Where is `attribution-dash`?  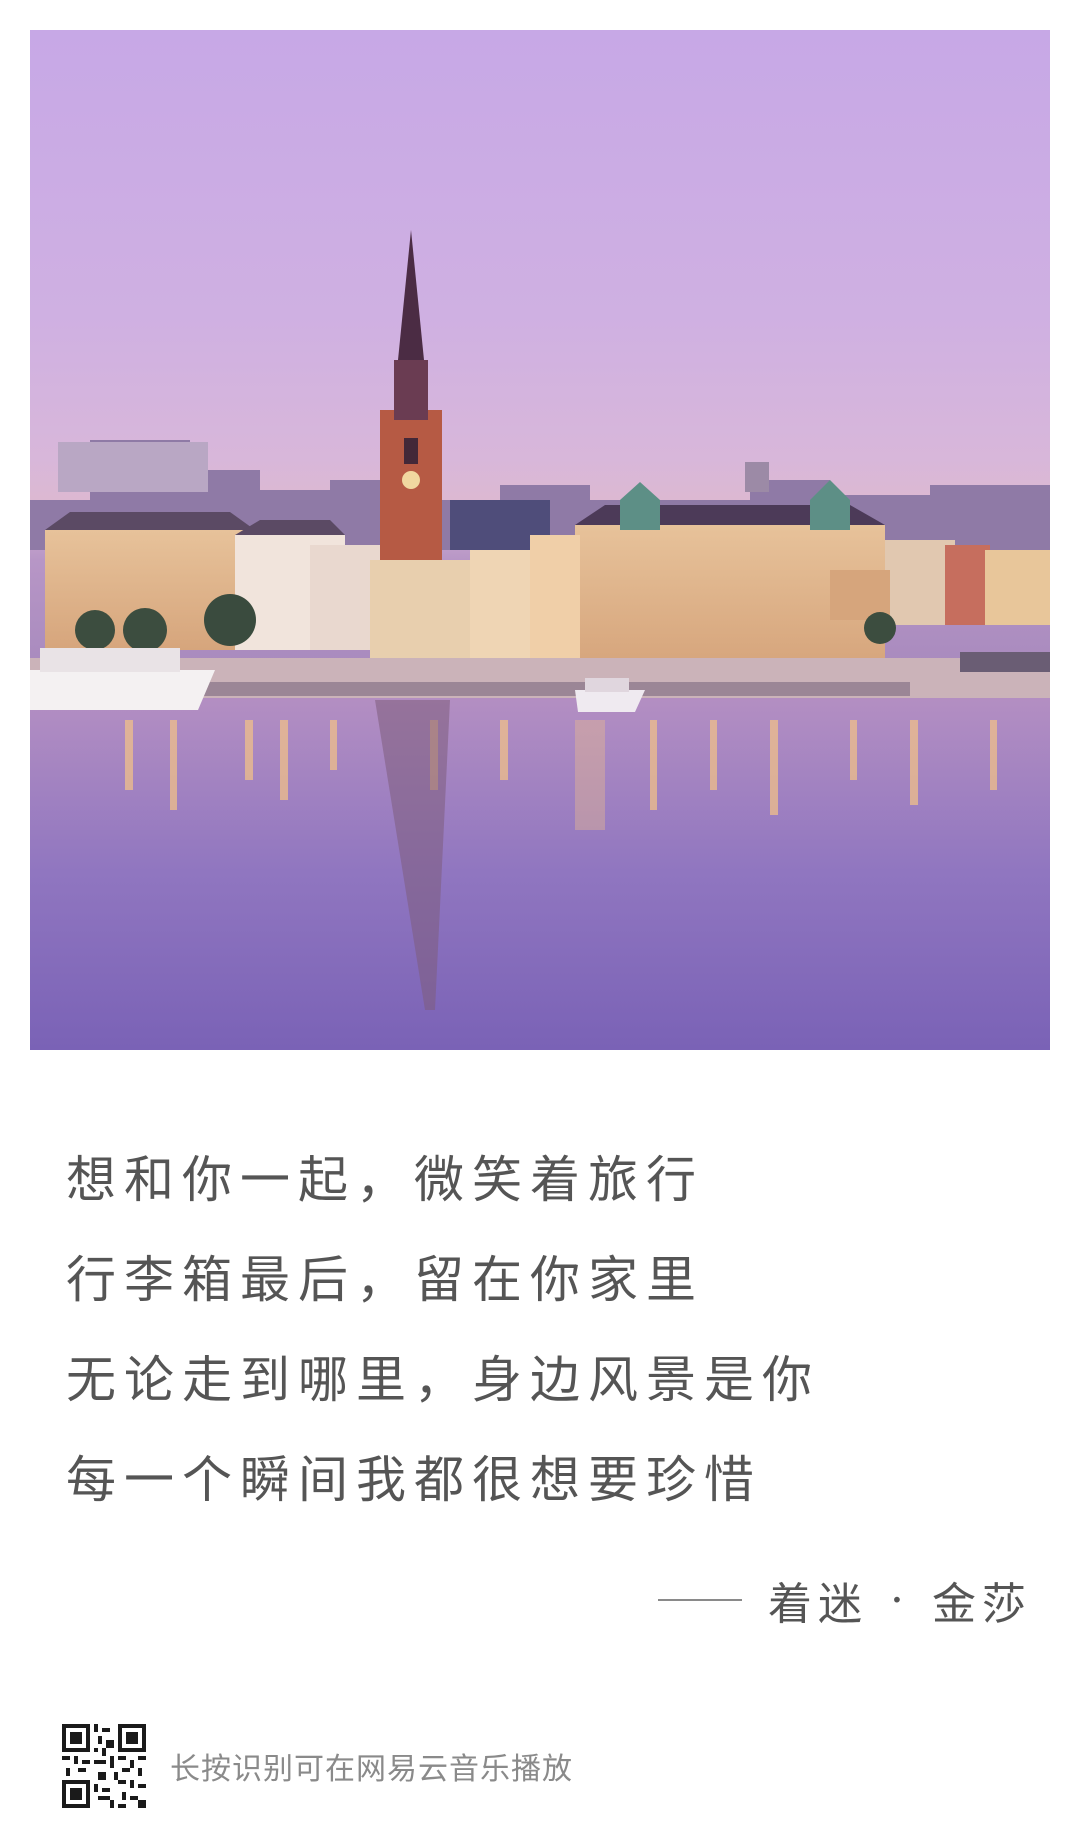 attribution-dash is located at coordinates (700, 1600).